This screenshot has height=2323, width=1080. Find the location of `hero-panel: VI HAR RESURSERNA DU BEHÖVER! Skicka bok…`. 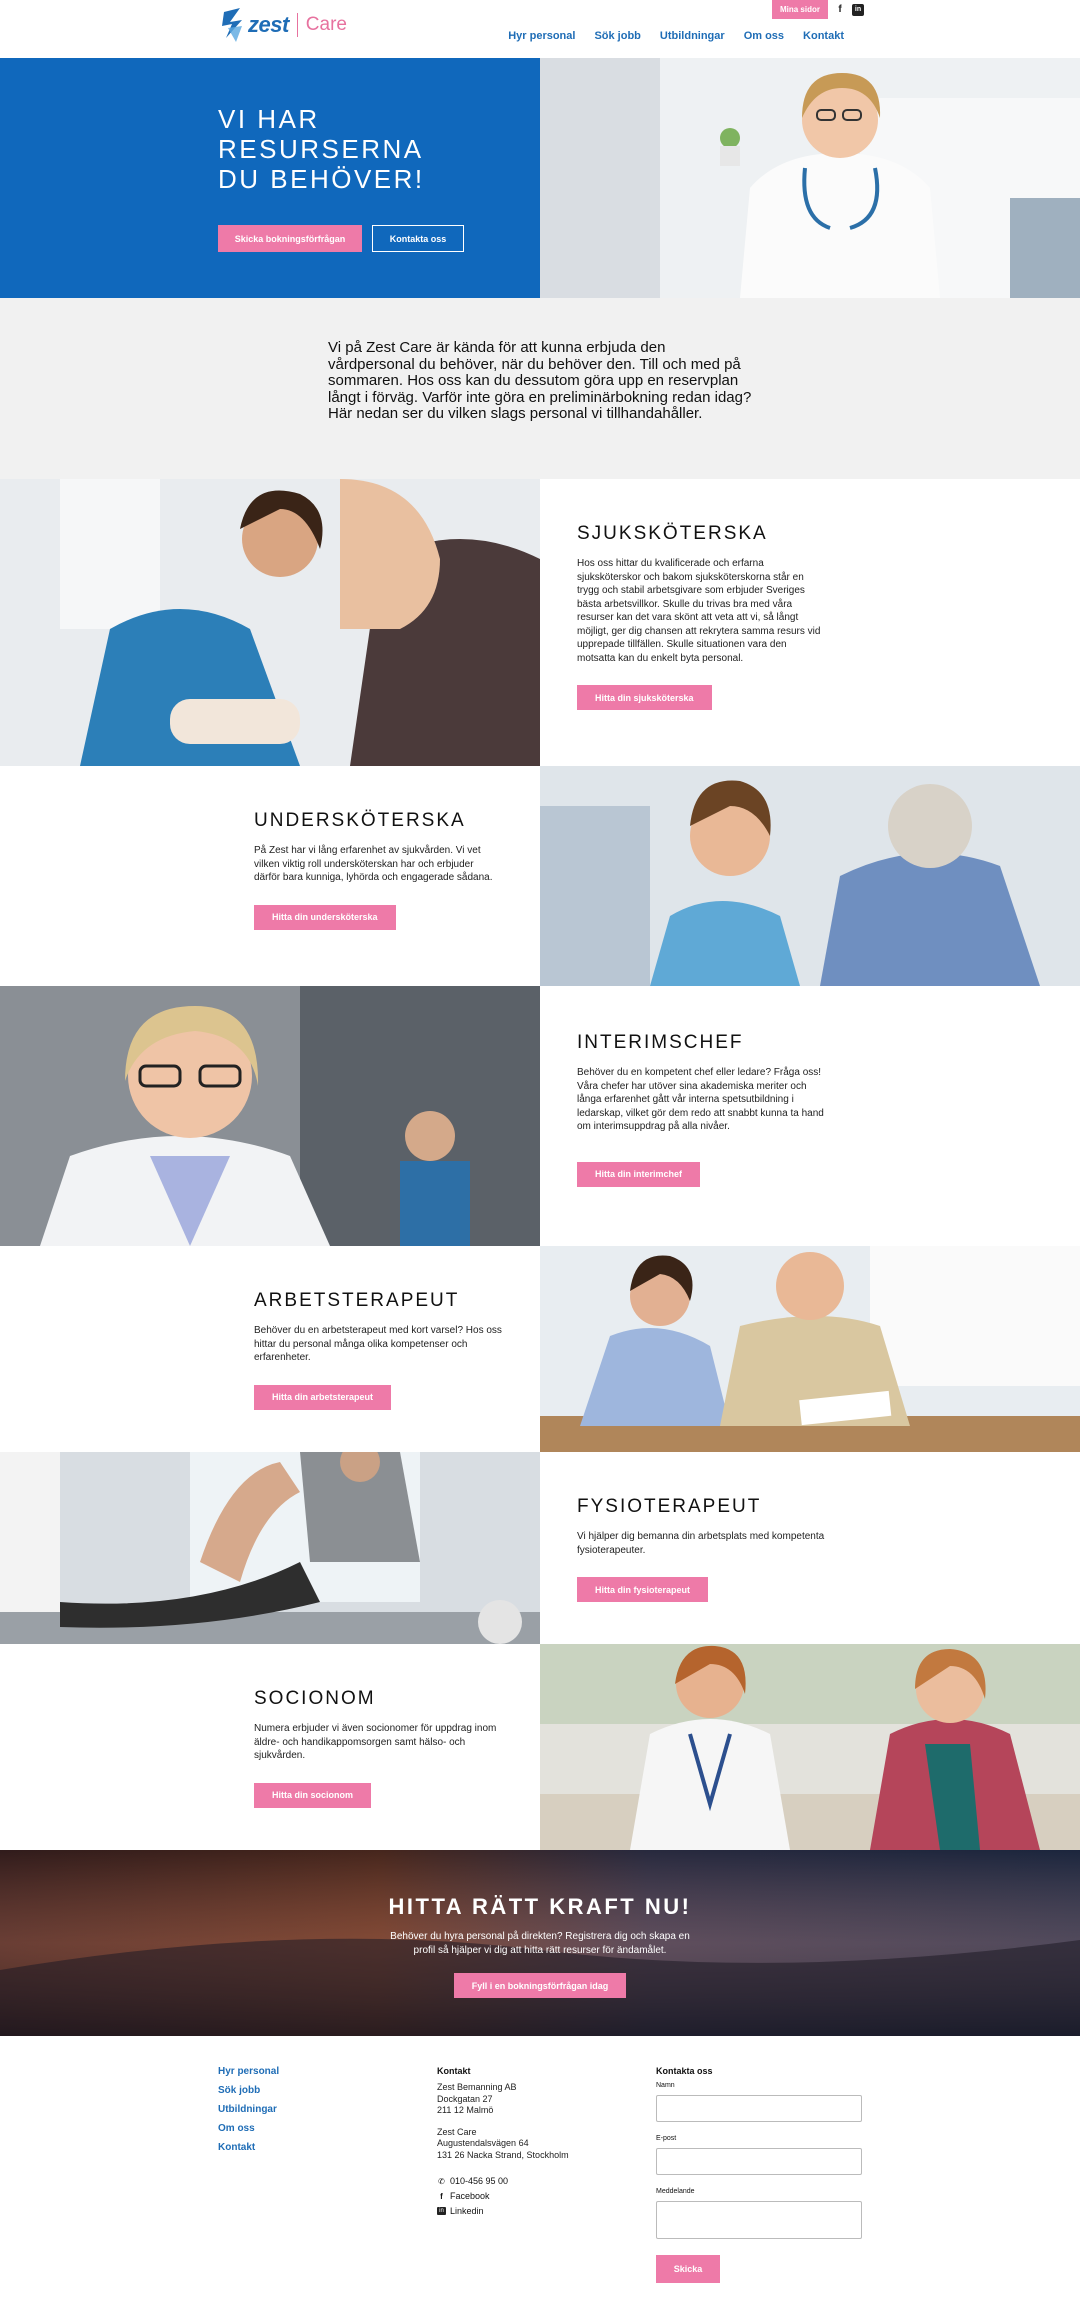

hero-panel: VI HAR RESURSERNA DU BEHÖVER! Skicka bok… is located at coordinates (270, 178).